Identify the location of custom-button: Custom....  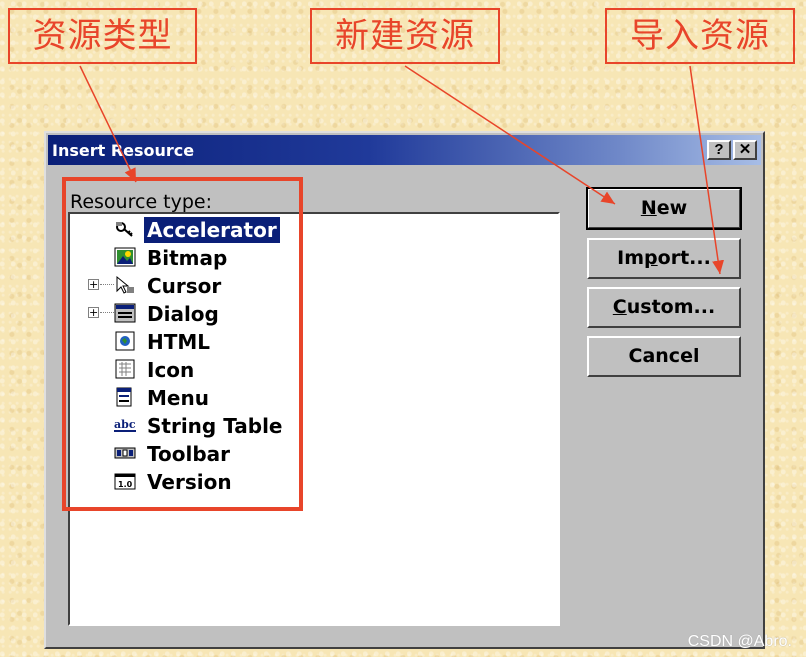
(664, 307).